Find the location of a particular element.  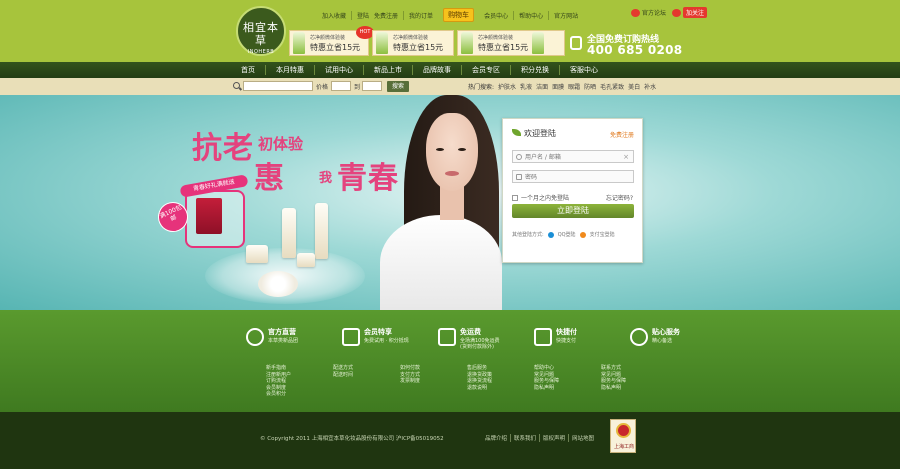

remember-checkbox is located at coordinates (515, 197).